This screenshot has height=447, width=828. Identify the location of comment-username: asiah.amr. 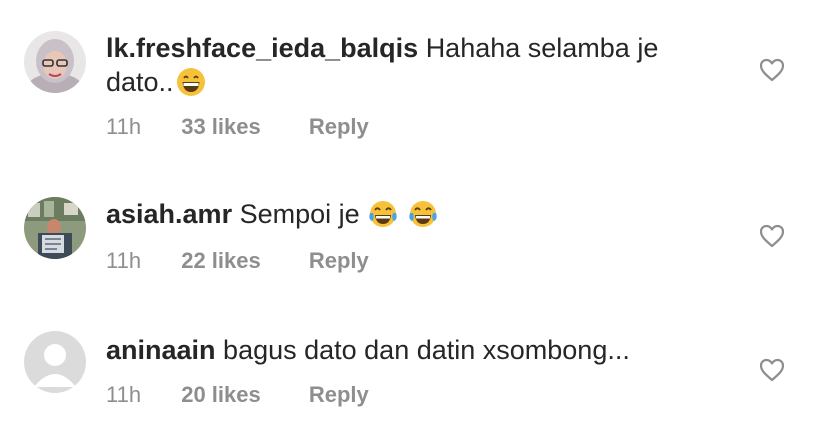
(169, 214).